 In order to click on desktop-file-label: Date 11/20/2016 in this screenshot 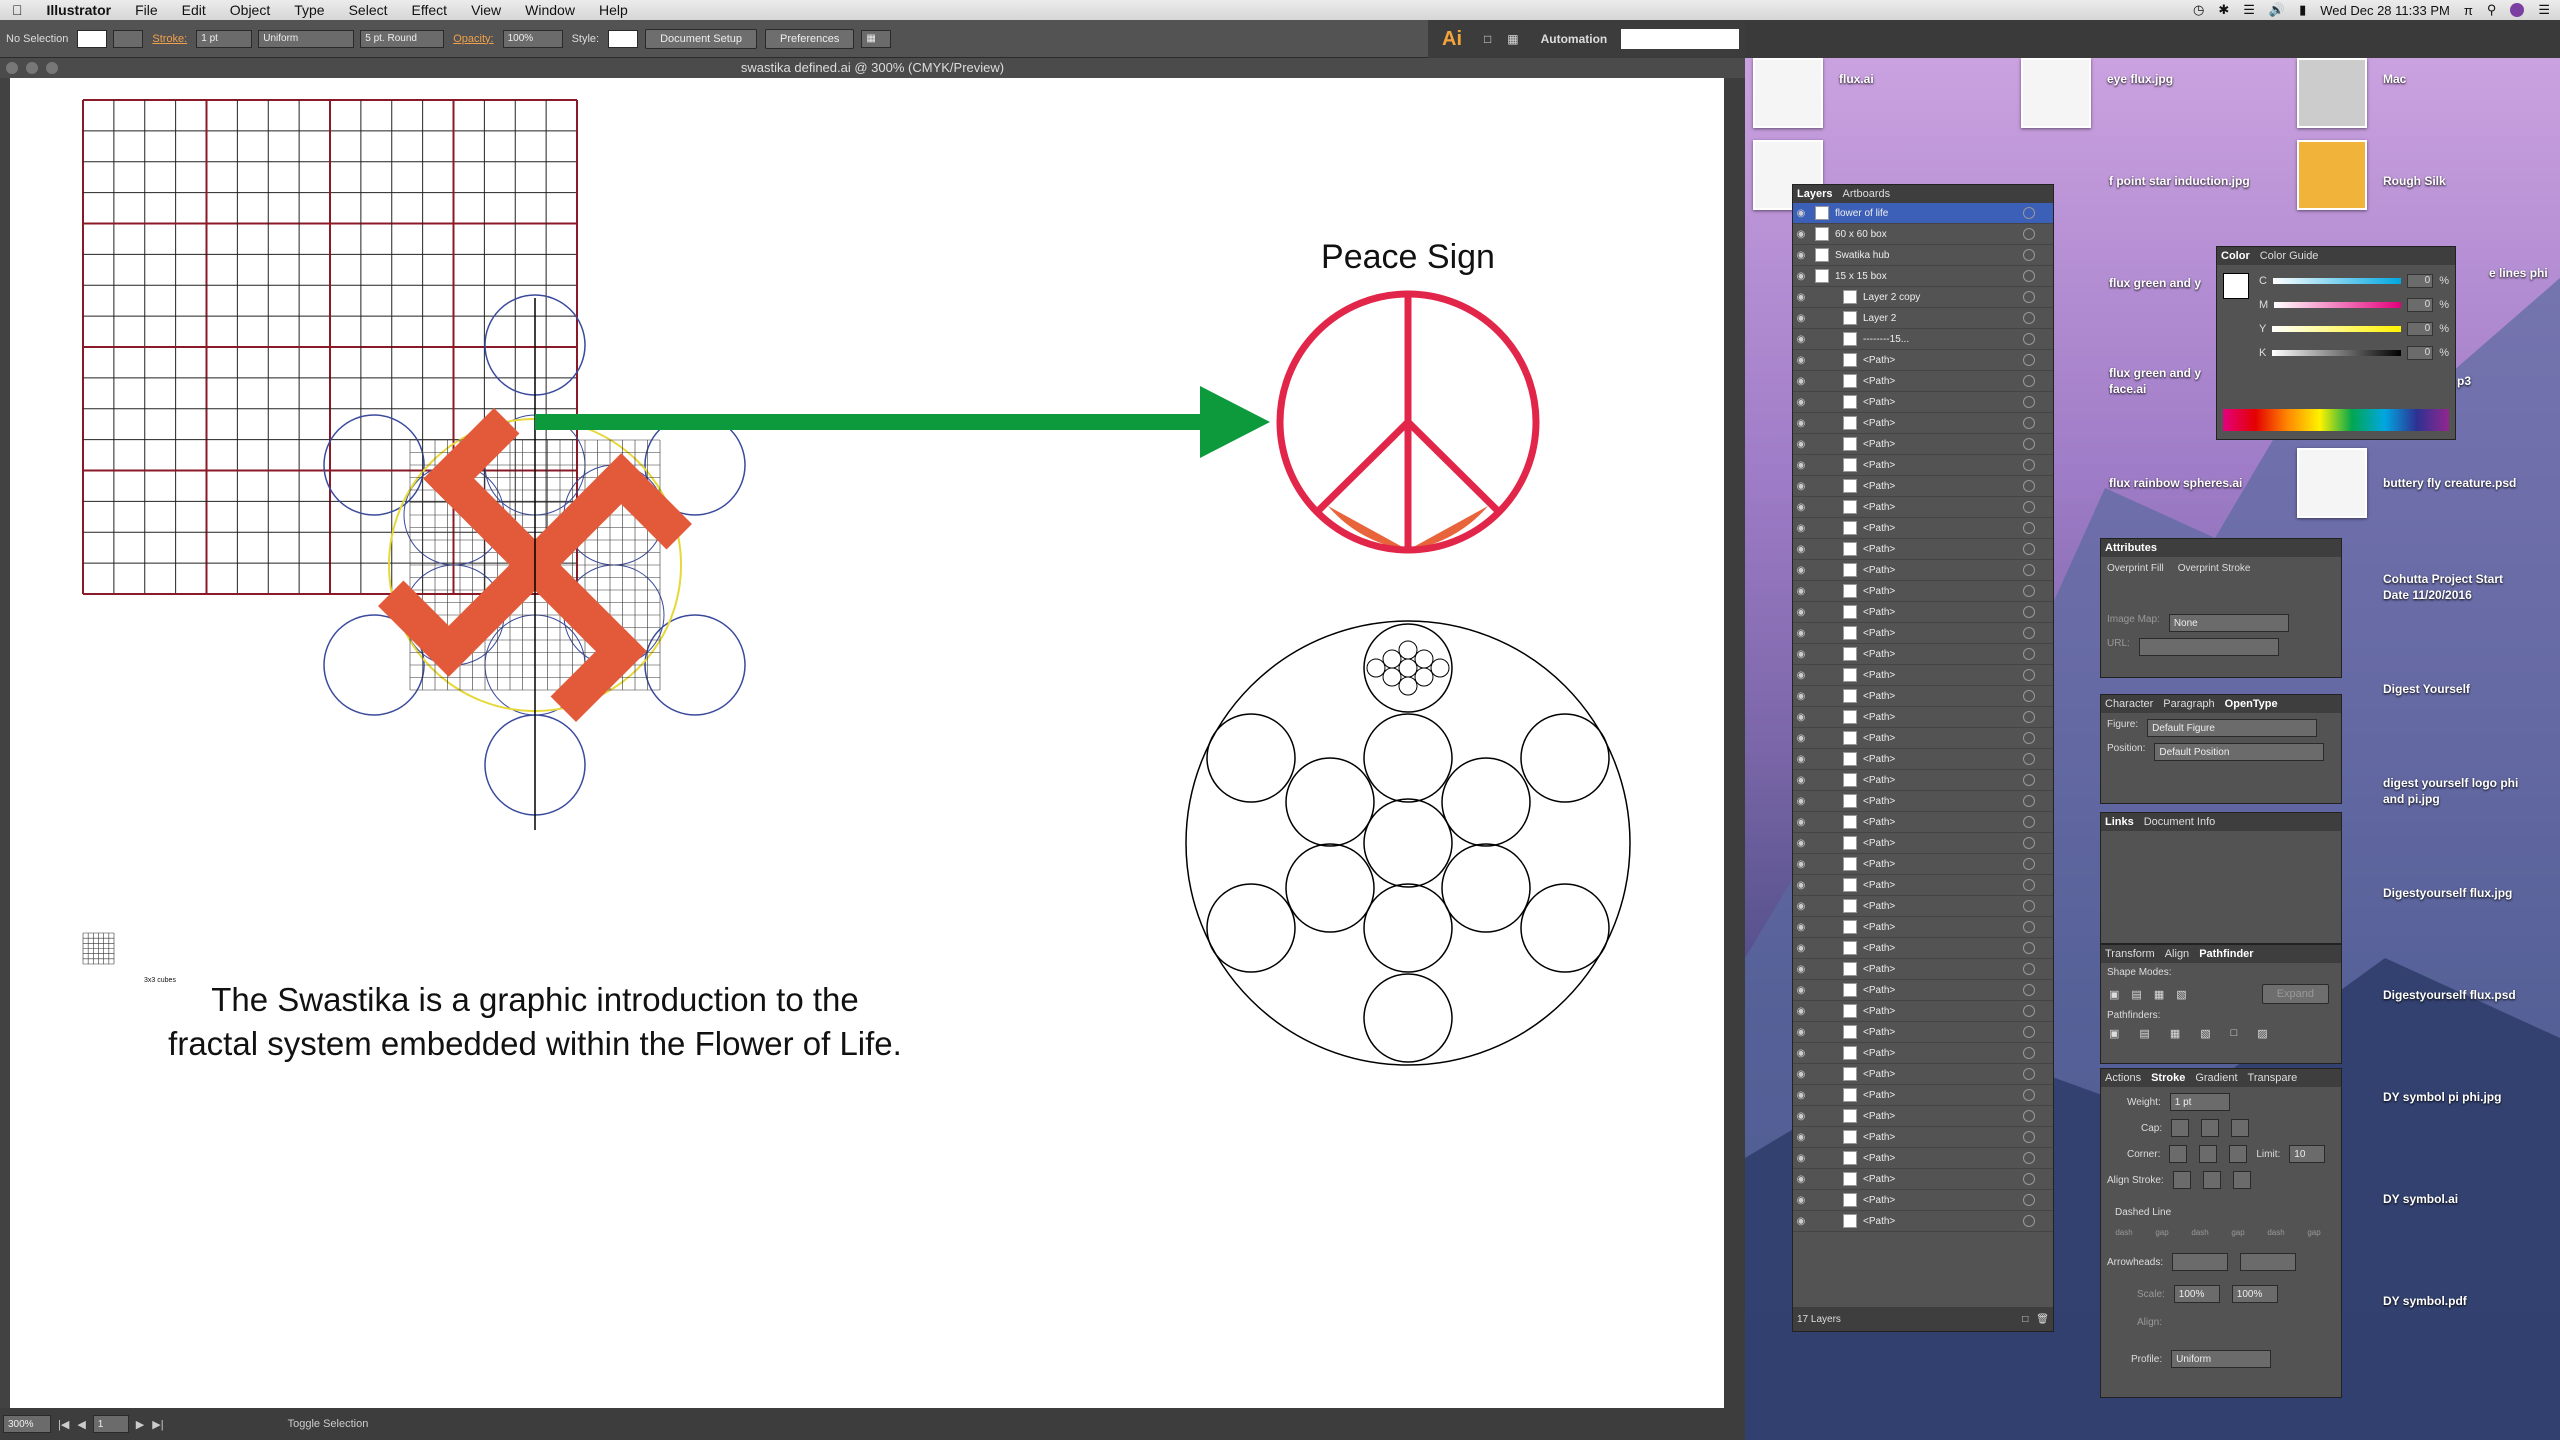, I will do `click(2427, 595)`.